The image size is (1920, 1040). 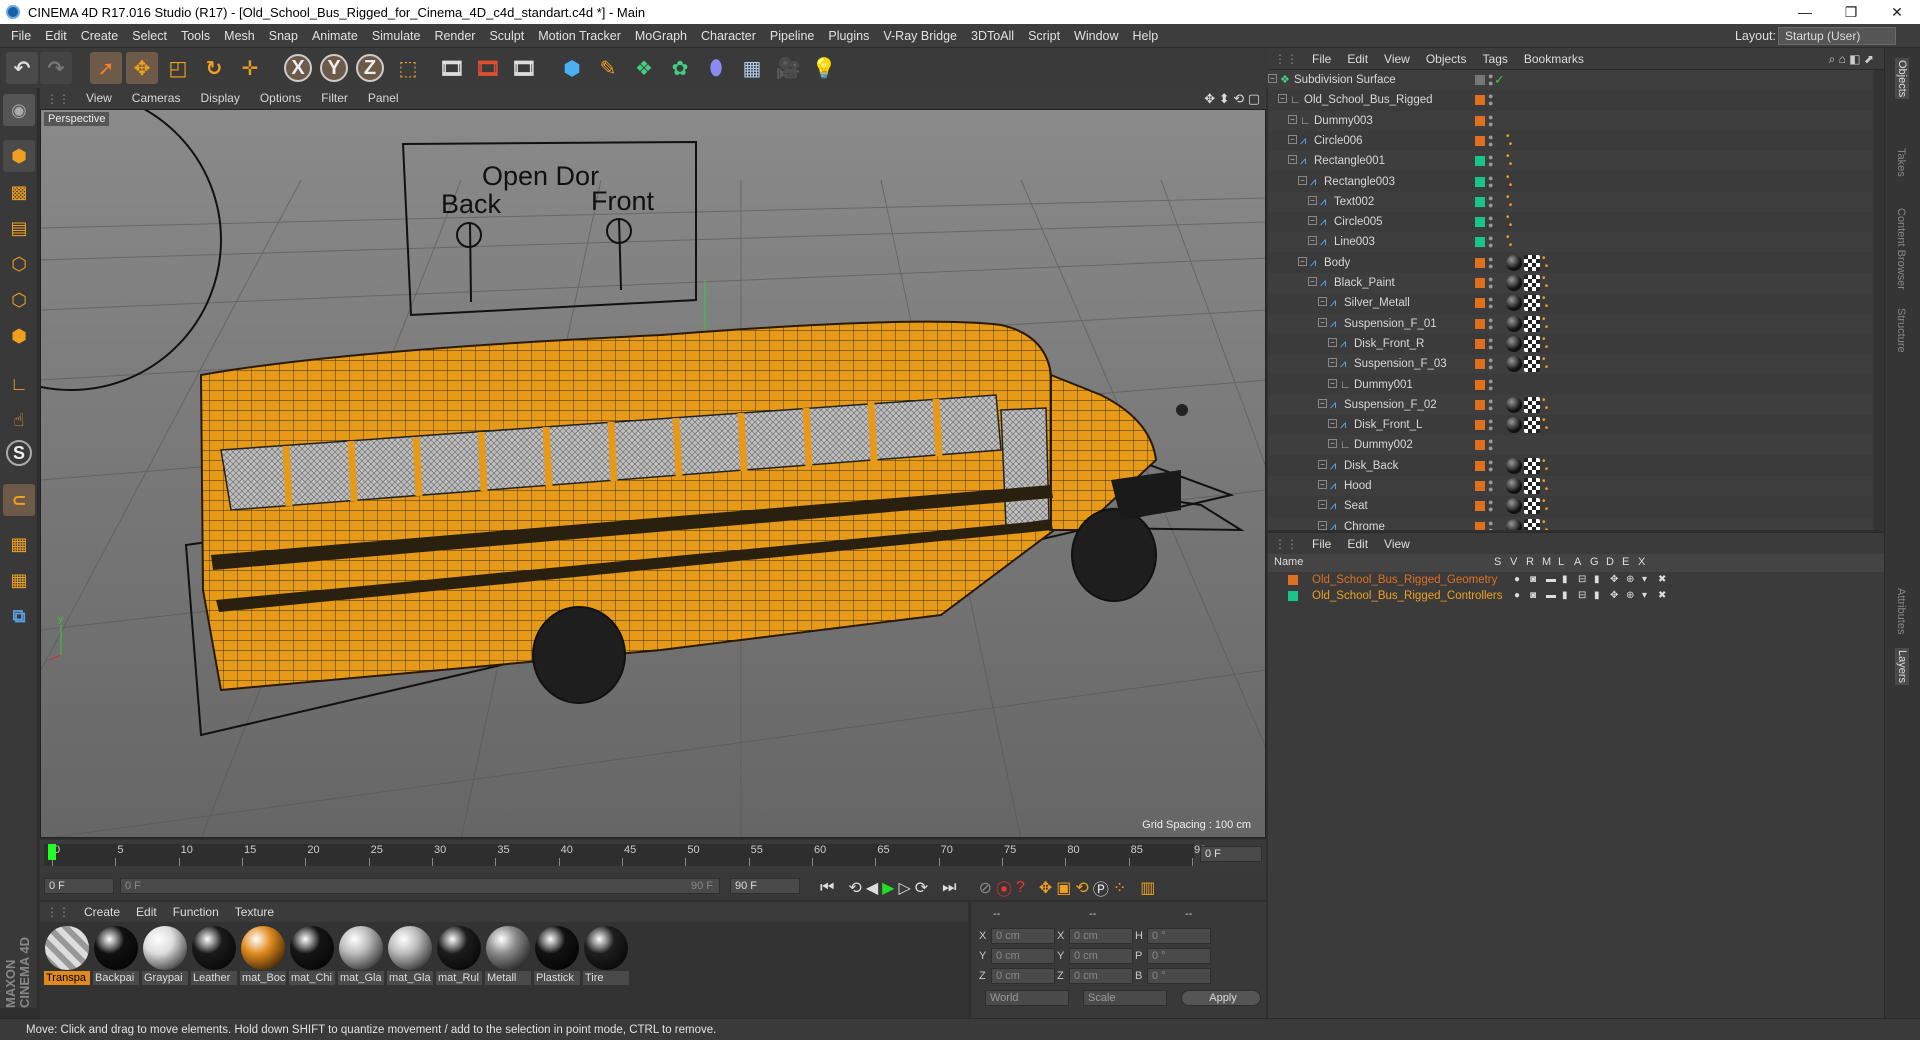 I want to click on material-swatch: Leather, so click(x=214, y=956).